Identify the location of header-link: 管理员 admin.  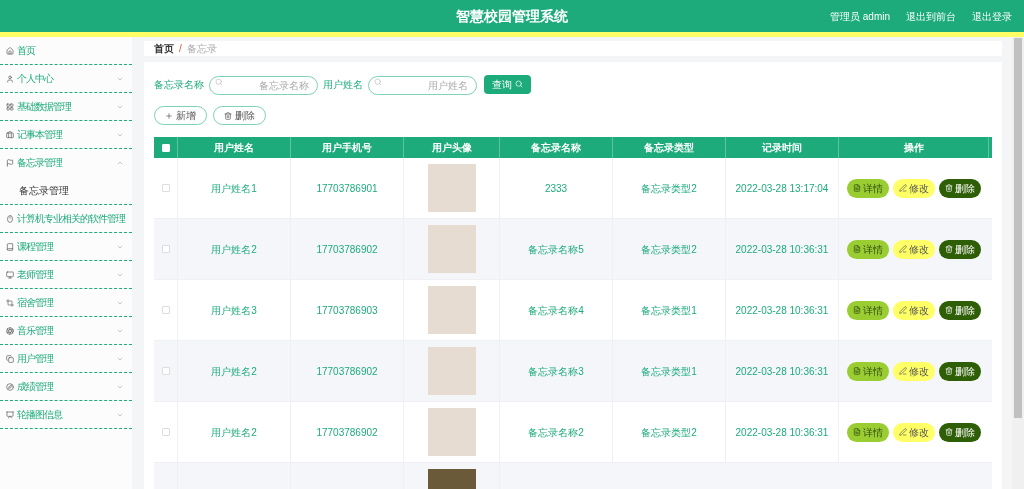
(860, 16).